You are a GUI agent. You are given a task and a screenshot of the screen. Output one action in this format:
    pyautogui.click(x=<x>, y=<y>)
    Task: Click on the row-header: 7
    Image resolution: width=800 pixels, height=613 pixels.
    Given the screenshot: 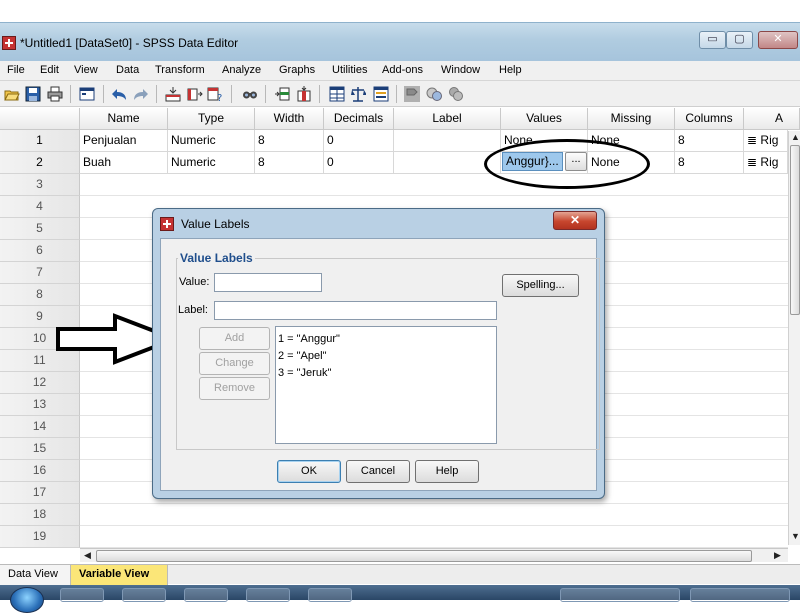 What is the action you would take?
    pyautogui.click(x=40, y=273)
    